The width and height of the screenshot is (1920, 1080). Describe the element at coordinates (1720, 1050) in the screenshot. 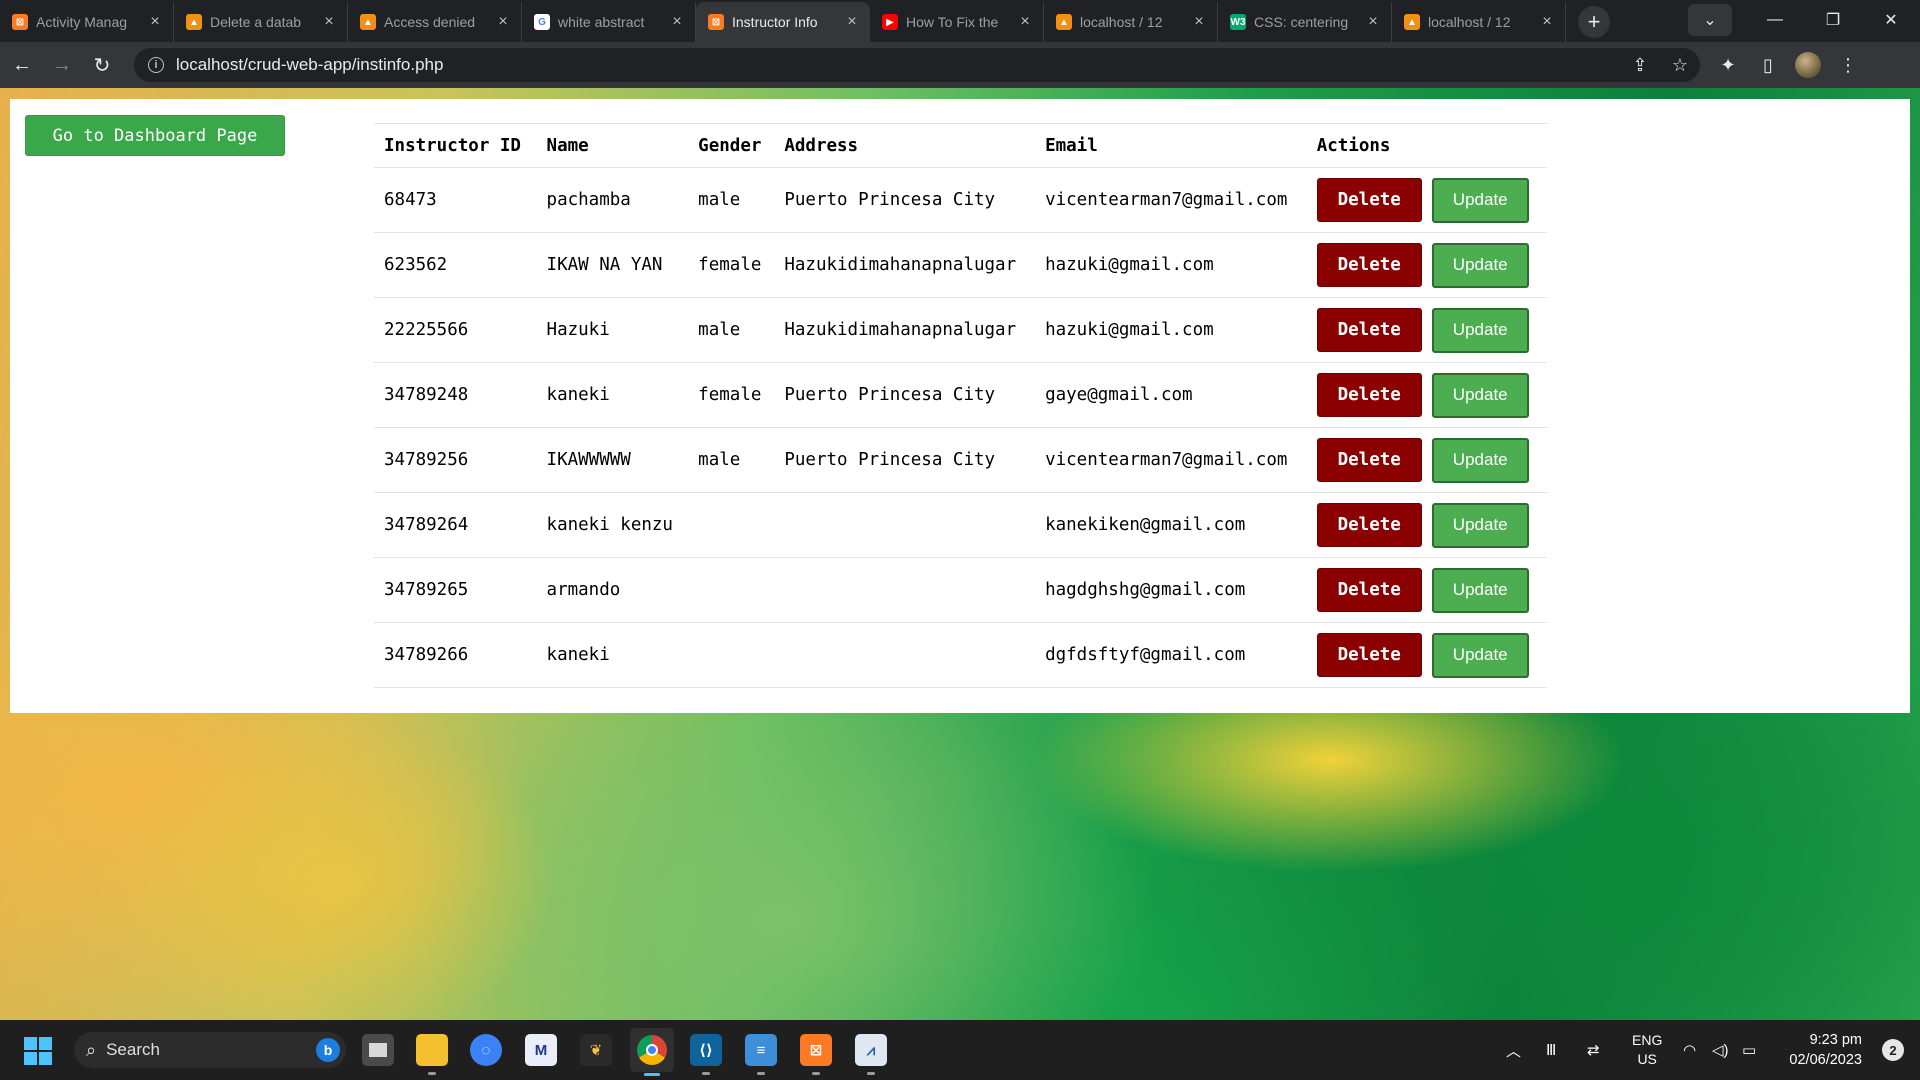

I see `volume-icon: ◁)` at that location.